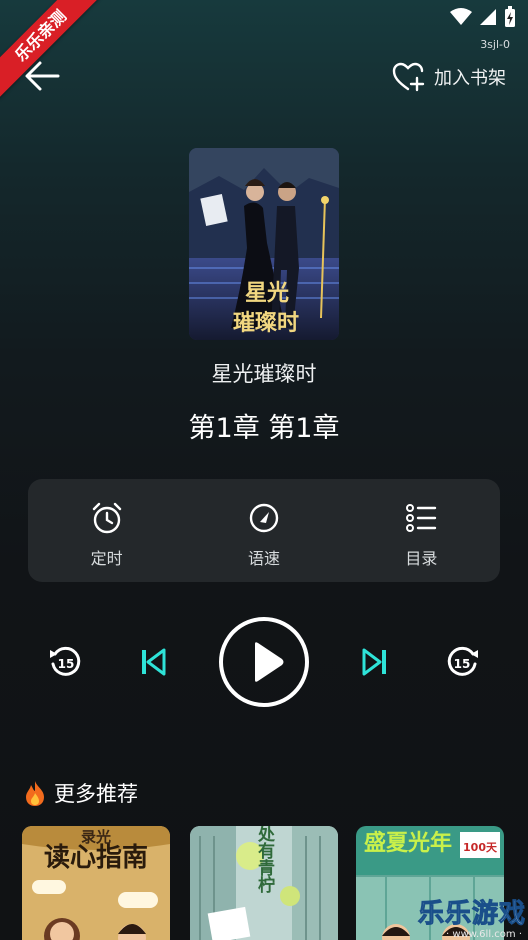 This screenshot has width=528, height=940. Describe the element at coordinates (408, 843) in the screenshot. I see `recommendation-title: 盛夏光年` at that location.